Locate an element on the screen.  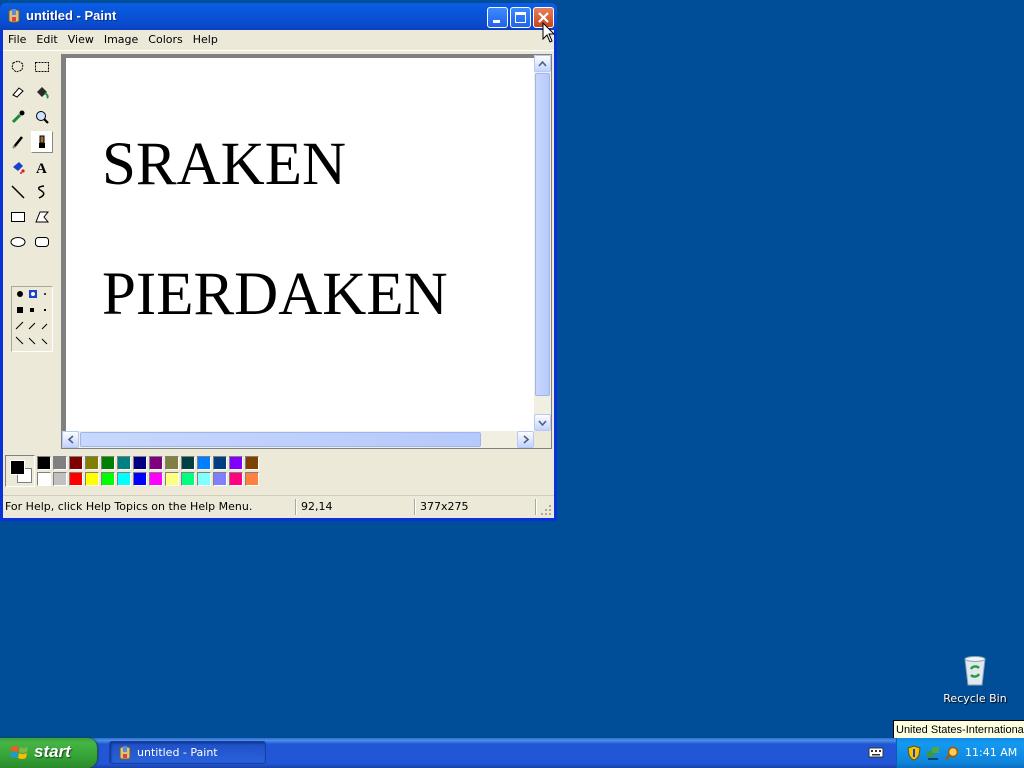
window-title: untitled - Paint is located at coordinates (71, 15).